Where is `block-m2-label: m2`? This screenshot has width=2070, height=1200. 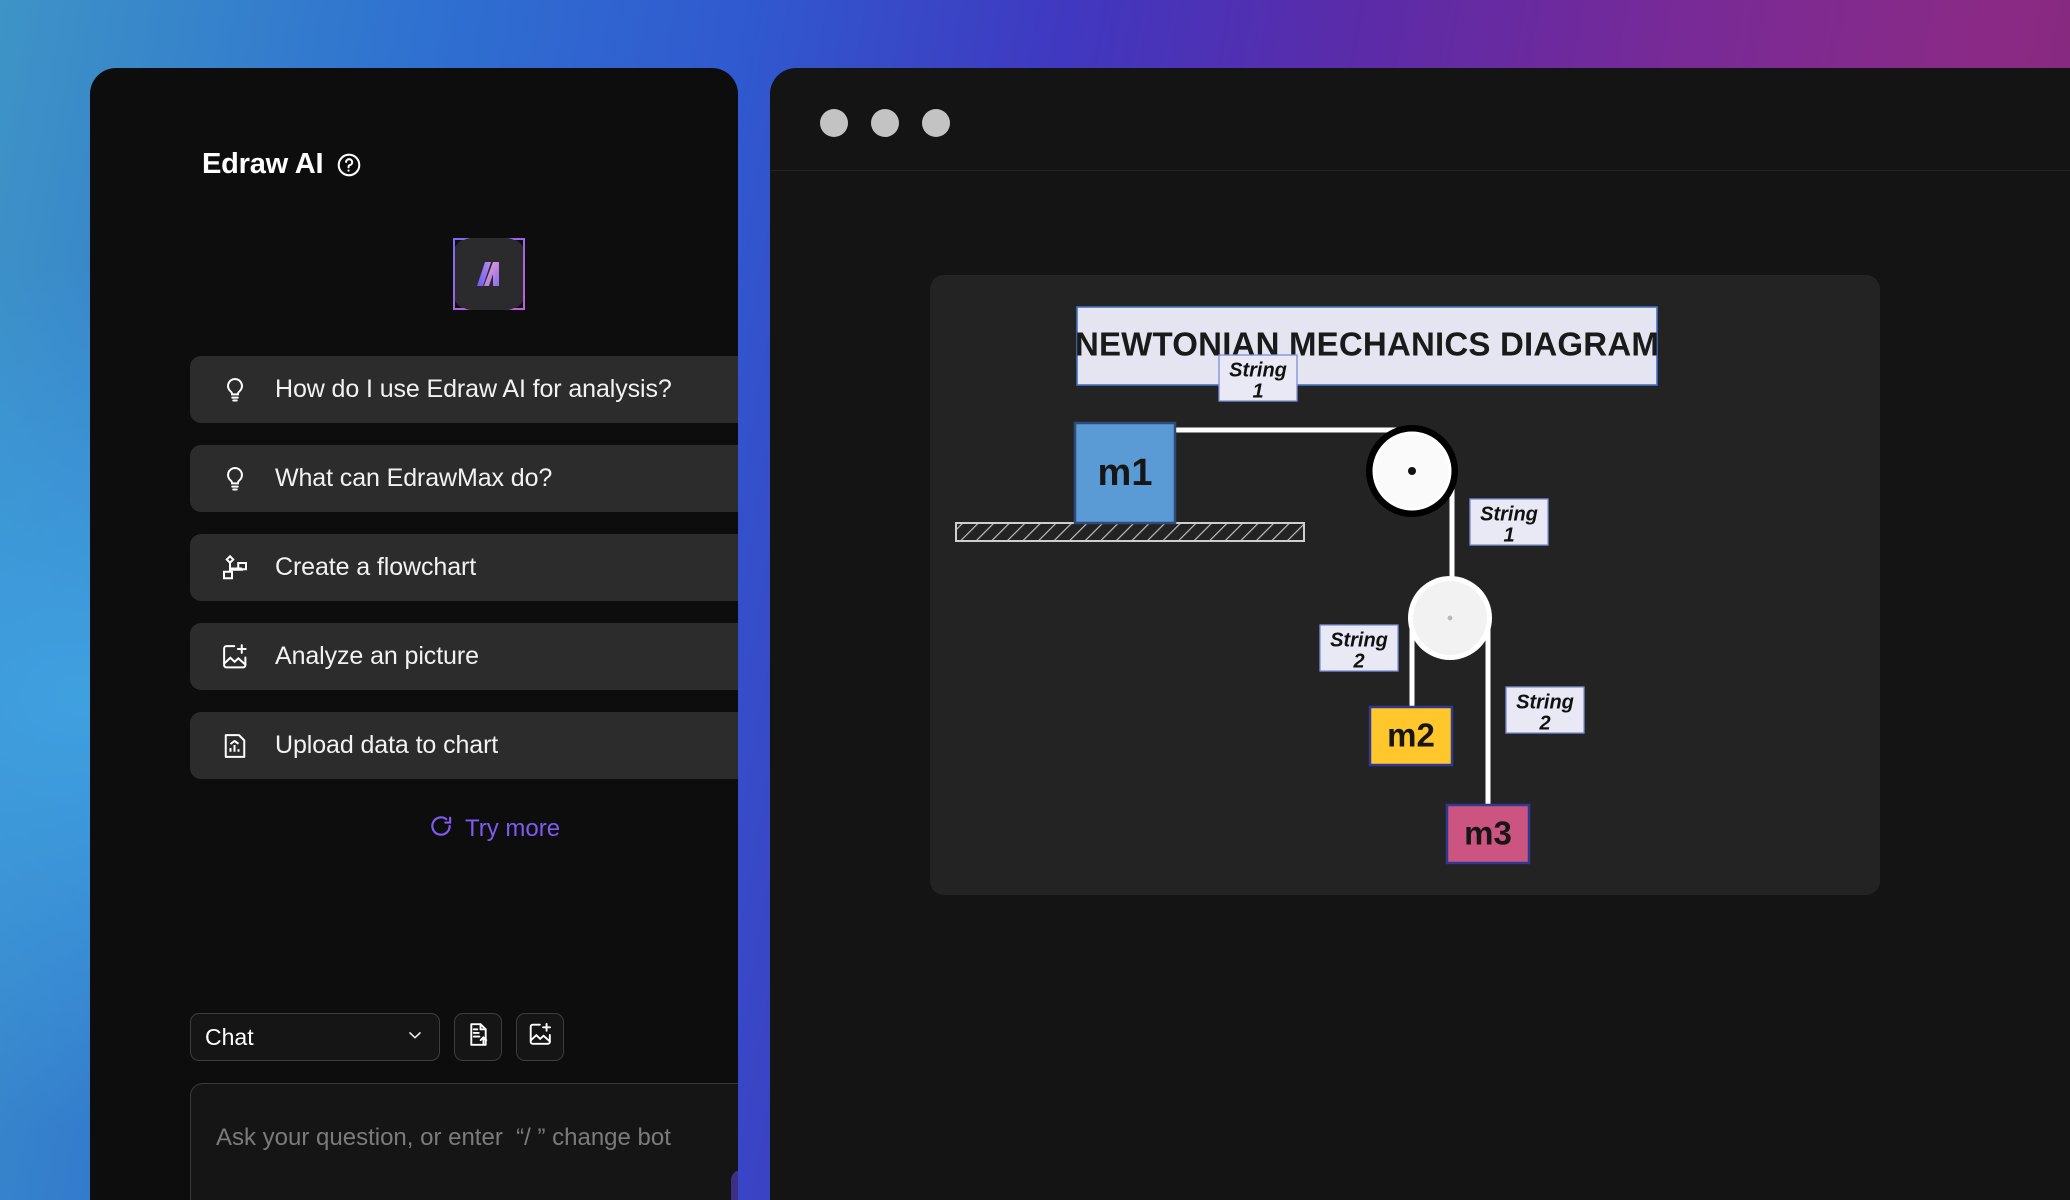
block-m2-label: m2 is located at coordinates (1411, 735).